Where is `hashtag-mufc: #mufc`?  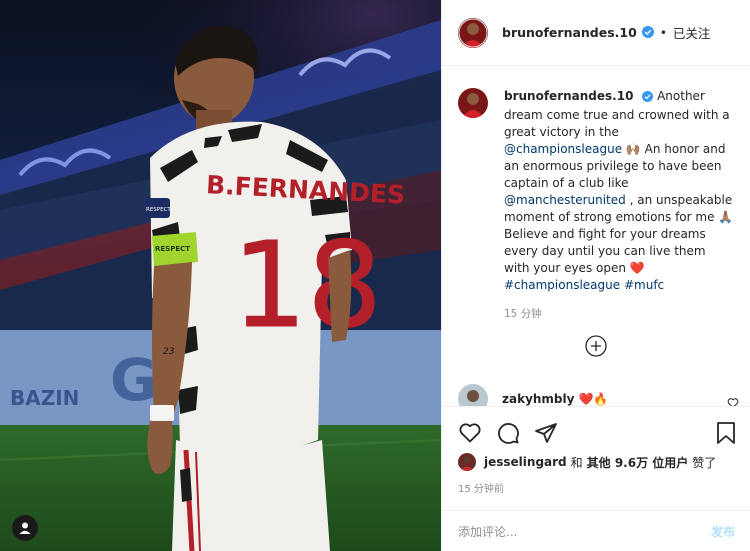 hashtag-mufc: #mufc is located at coordinates (644, 285).